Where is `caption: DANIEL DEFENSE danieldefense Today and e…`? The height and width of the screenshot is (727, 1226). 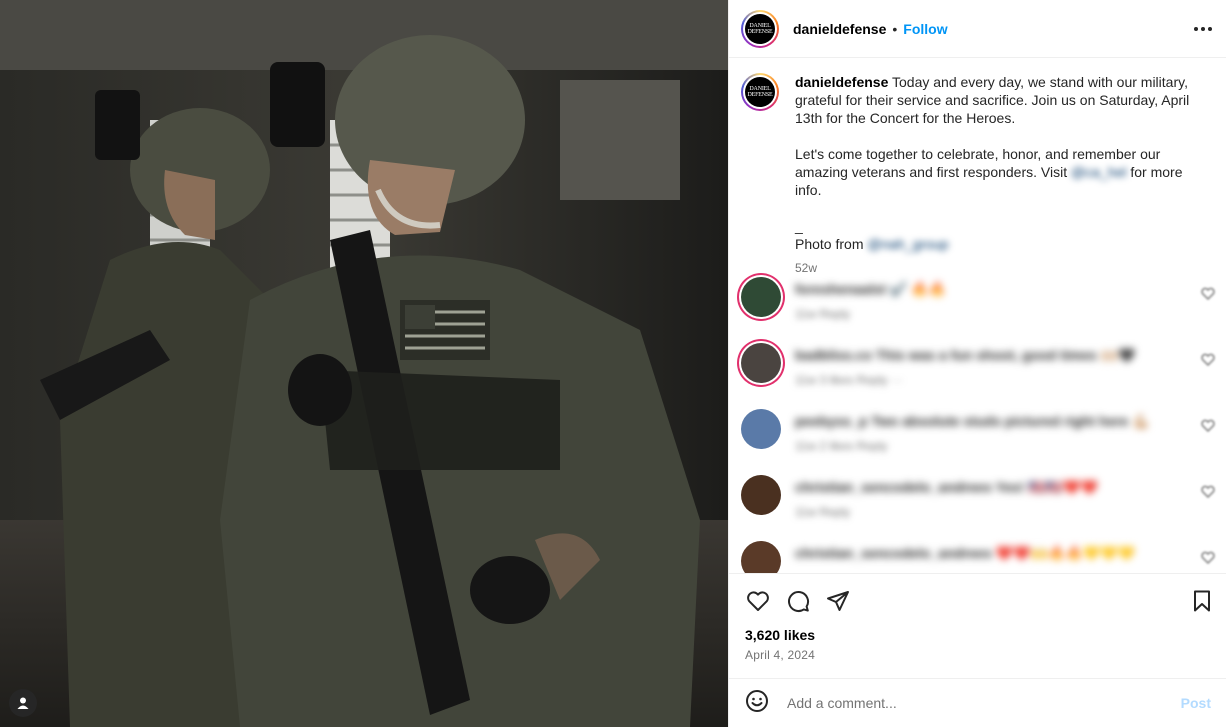
caption: DANIEL DEFENSE danieldefense Today and e… is located at coordinates (976, 175).